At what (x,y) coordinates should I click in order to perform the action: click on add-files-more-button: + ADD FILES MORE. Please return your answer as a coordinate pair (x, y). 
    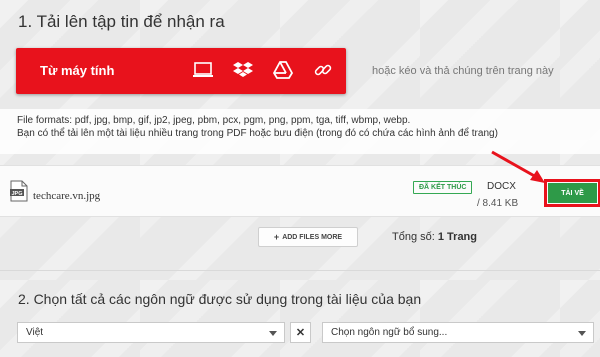
    Looking at the image, I should click on (308, 237).